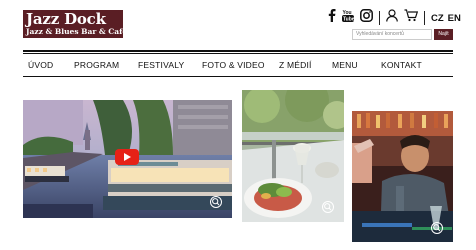 Image resolution: width=476 pixels, height=250 pixels. I want to click on cart-icon, so click(411, 18).